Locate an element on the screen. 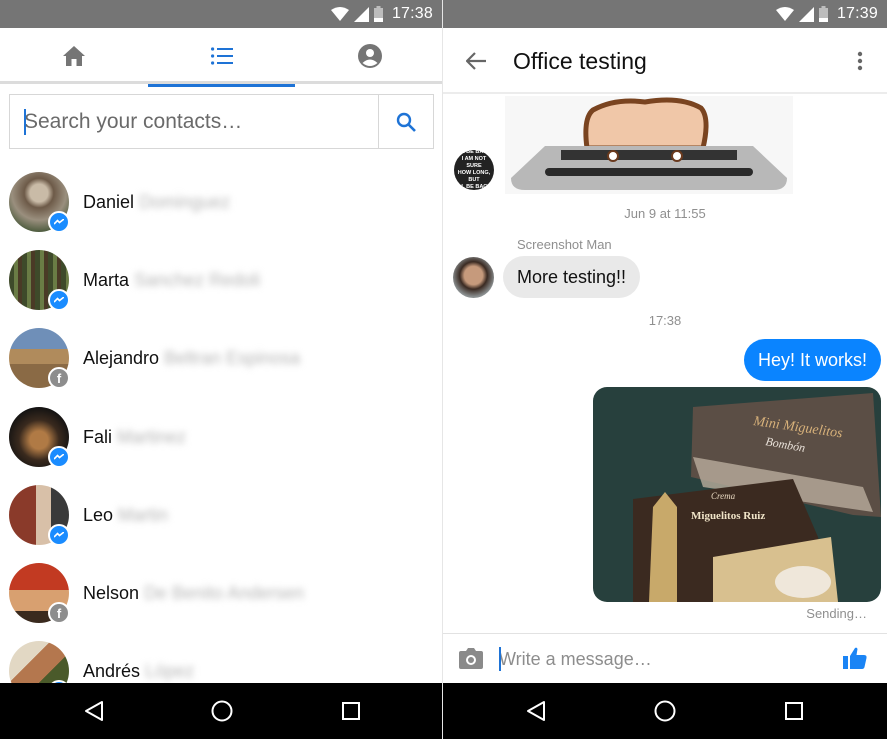 The image size is (887, 739). toast-slice is located at coordinates (646, 124).